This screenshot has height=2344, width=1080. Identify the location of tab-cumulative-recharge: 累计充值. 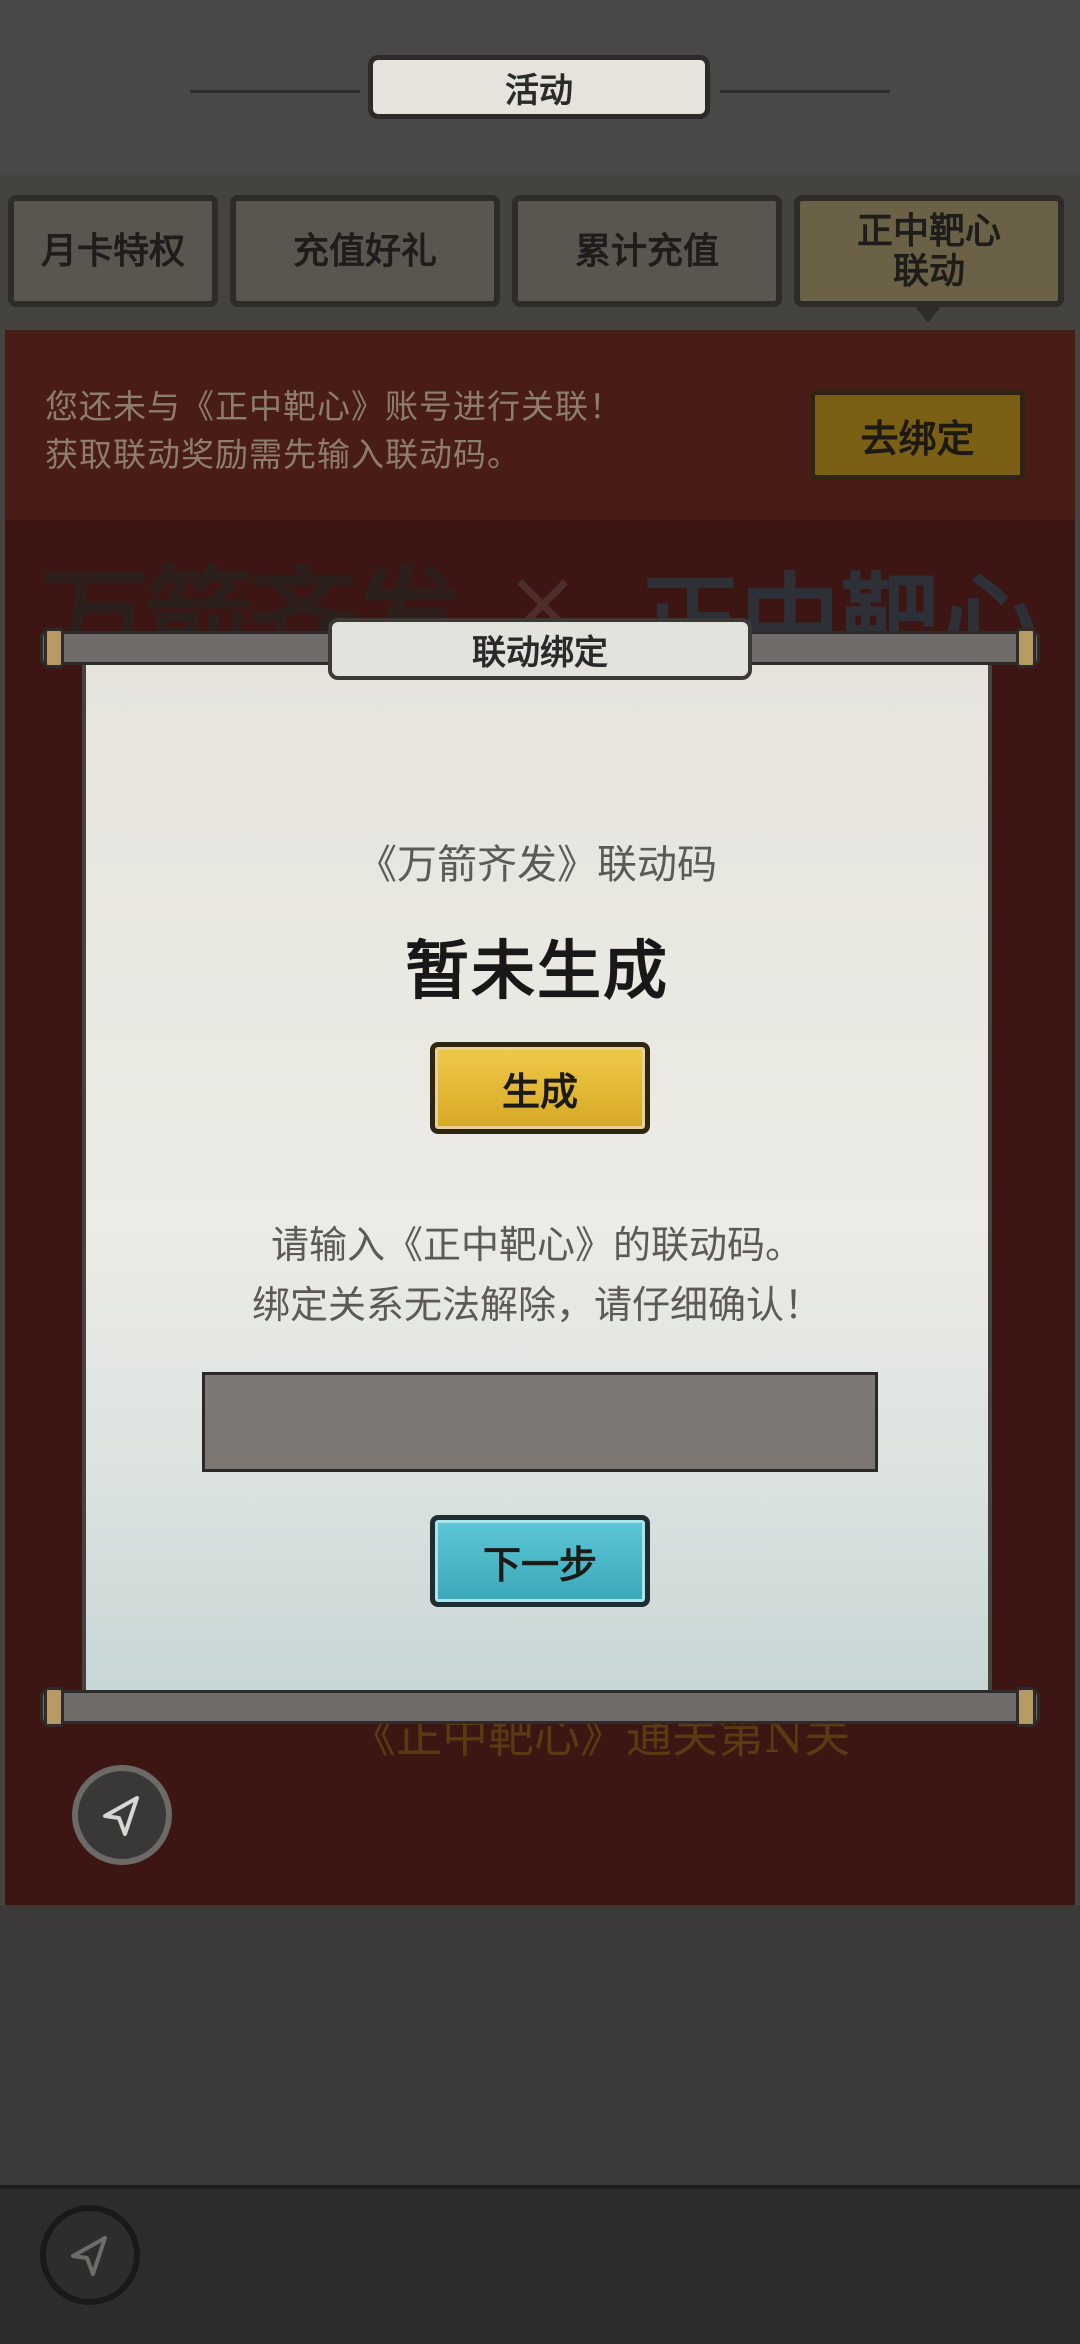
(647, 251).